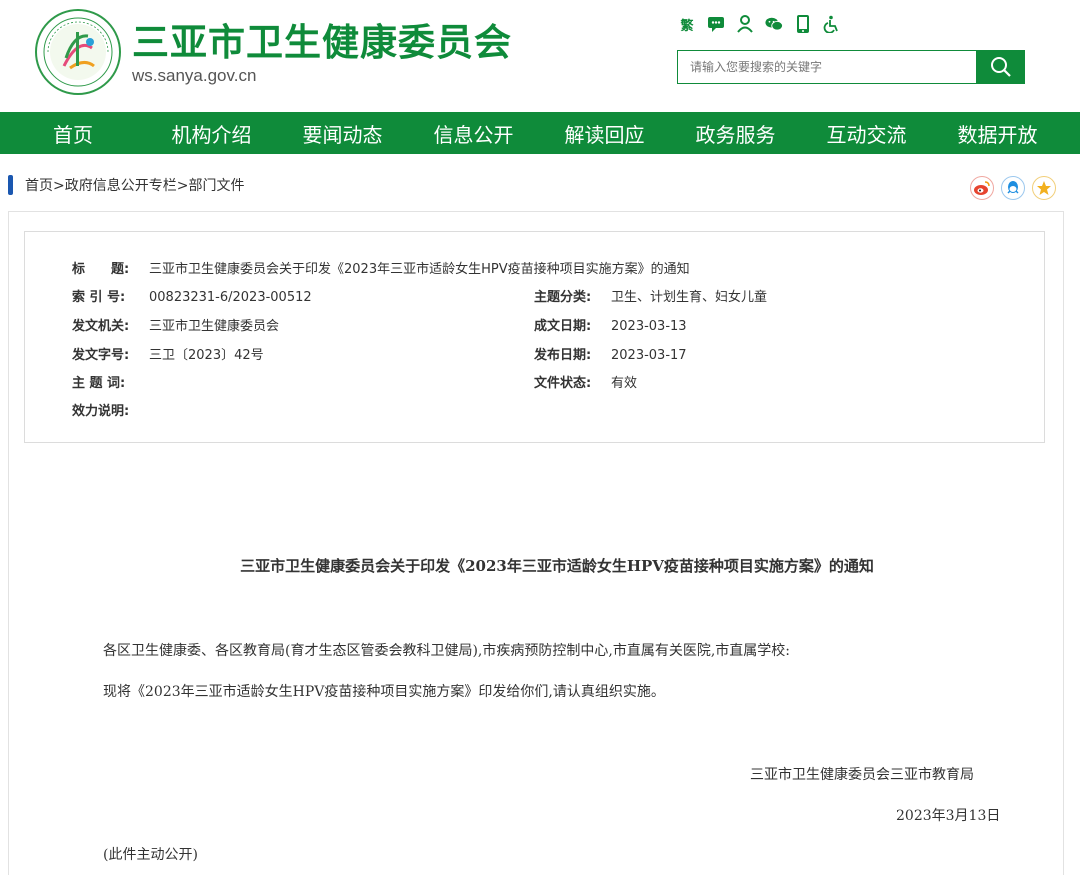 The image size is (1080, 875). Describe the element at coordinates (150, 855) in the screenshot. I see `document-public-note: (此件主动公开)` at that location.